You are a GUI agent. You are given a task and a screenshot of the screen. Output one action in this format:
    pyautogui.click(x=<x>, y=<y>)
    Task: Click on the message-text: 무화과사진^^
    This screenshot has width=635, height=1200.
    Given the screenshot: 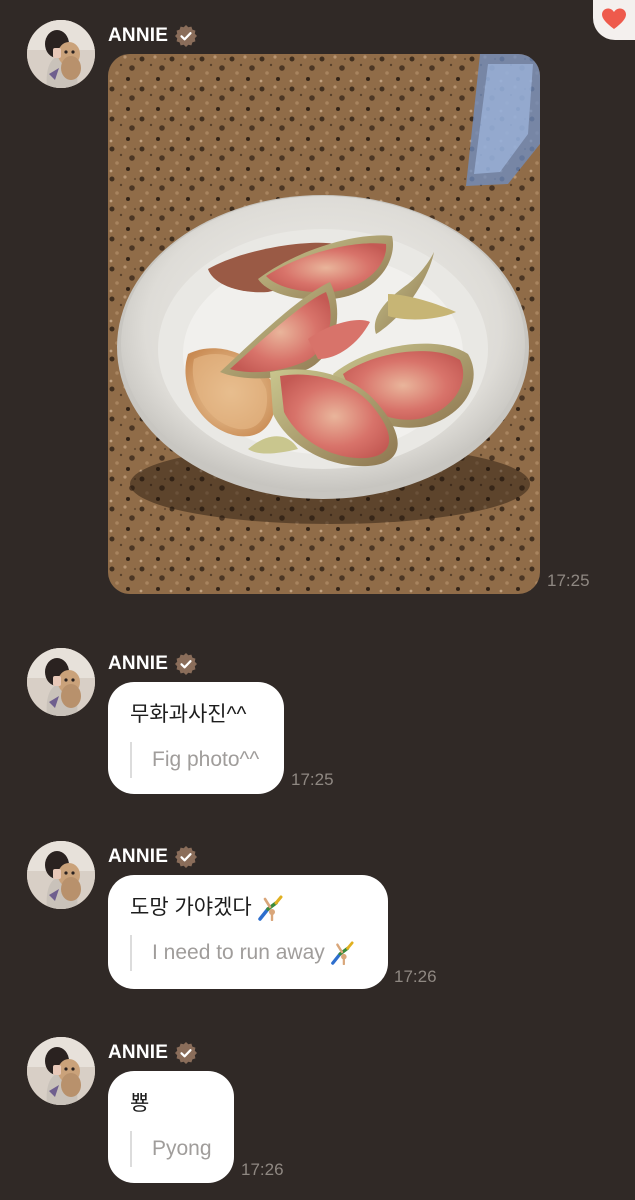 What is the action you would take?
    pyautogui.click(x=188, y=714)
    